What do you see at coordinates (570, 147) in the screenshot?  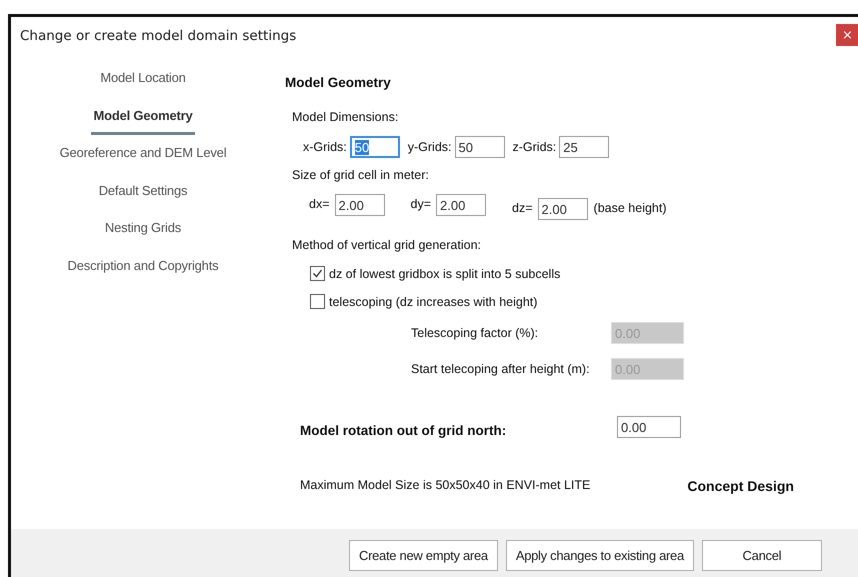 I see `field-value: 25` at bounding box center [570, 147].